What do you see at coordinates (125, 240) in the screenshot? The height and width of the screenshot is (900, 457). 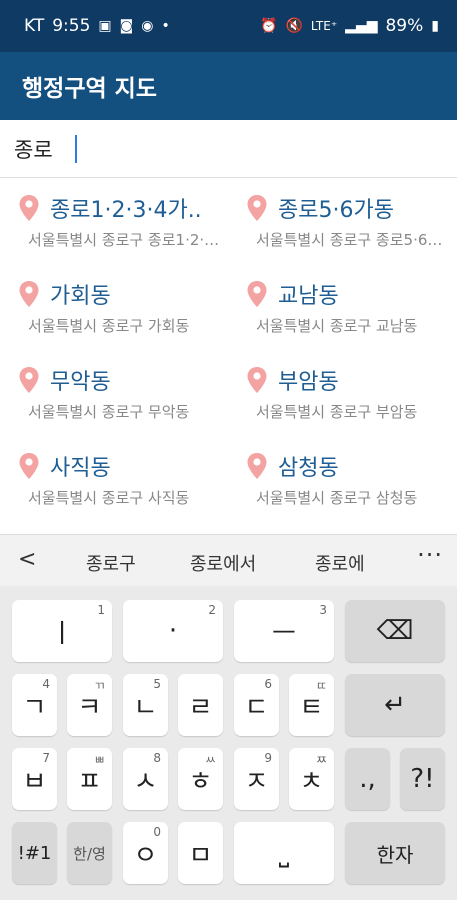 I see `result-address: 서울특별시 종로구 종로1·2·3·4가동` at bounding box center [125, 240].